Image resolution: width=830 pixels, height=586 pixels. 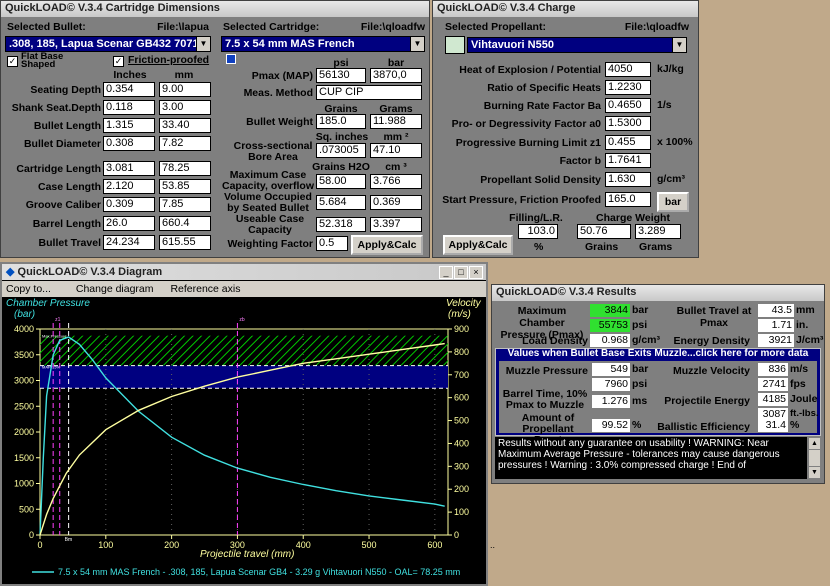 I want to click on cartridge-select: 7.5 x 54 mm MAS French ▼, so click(x=323, y=44).